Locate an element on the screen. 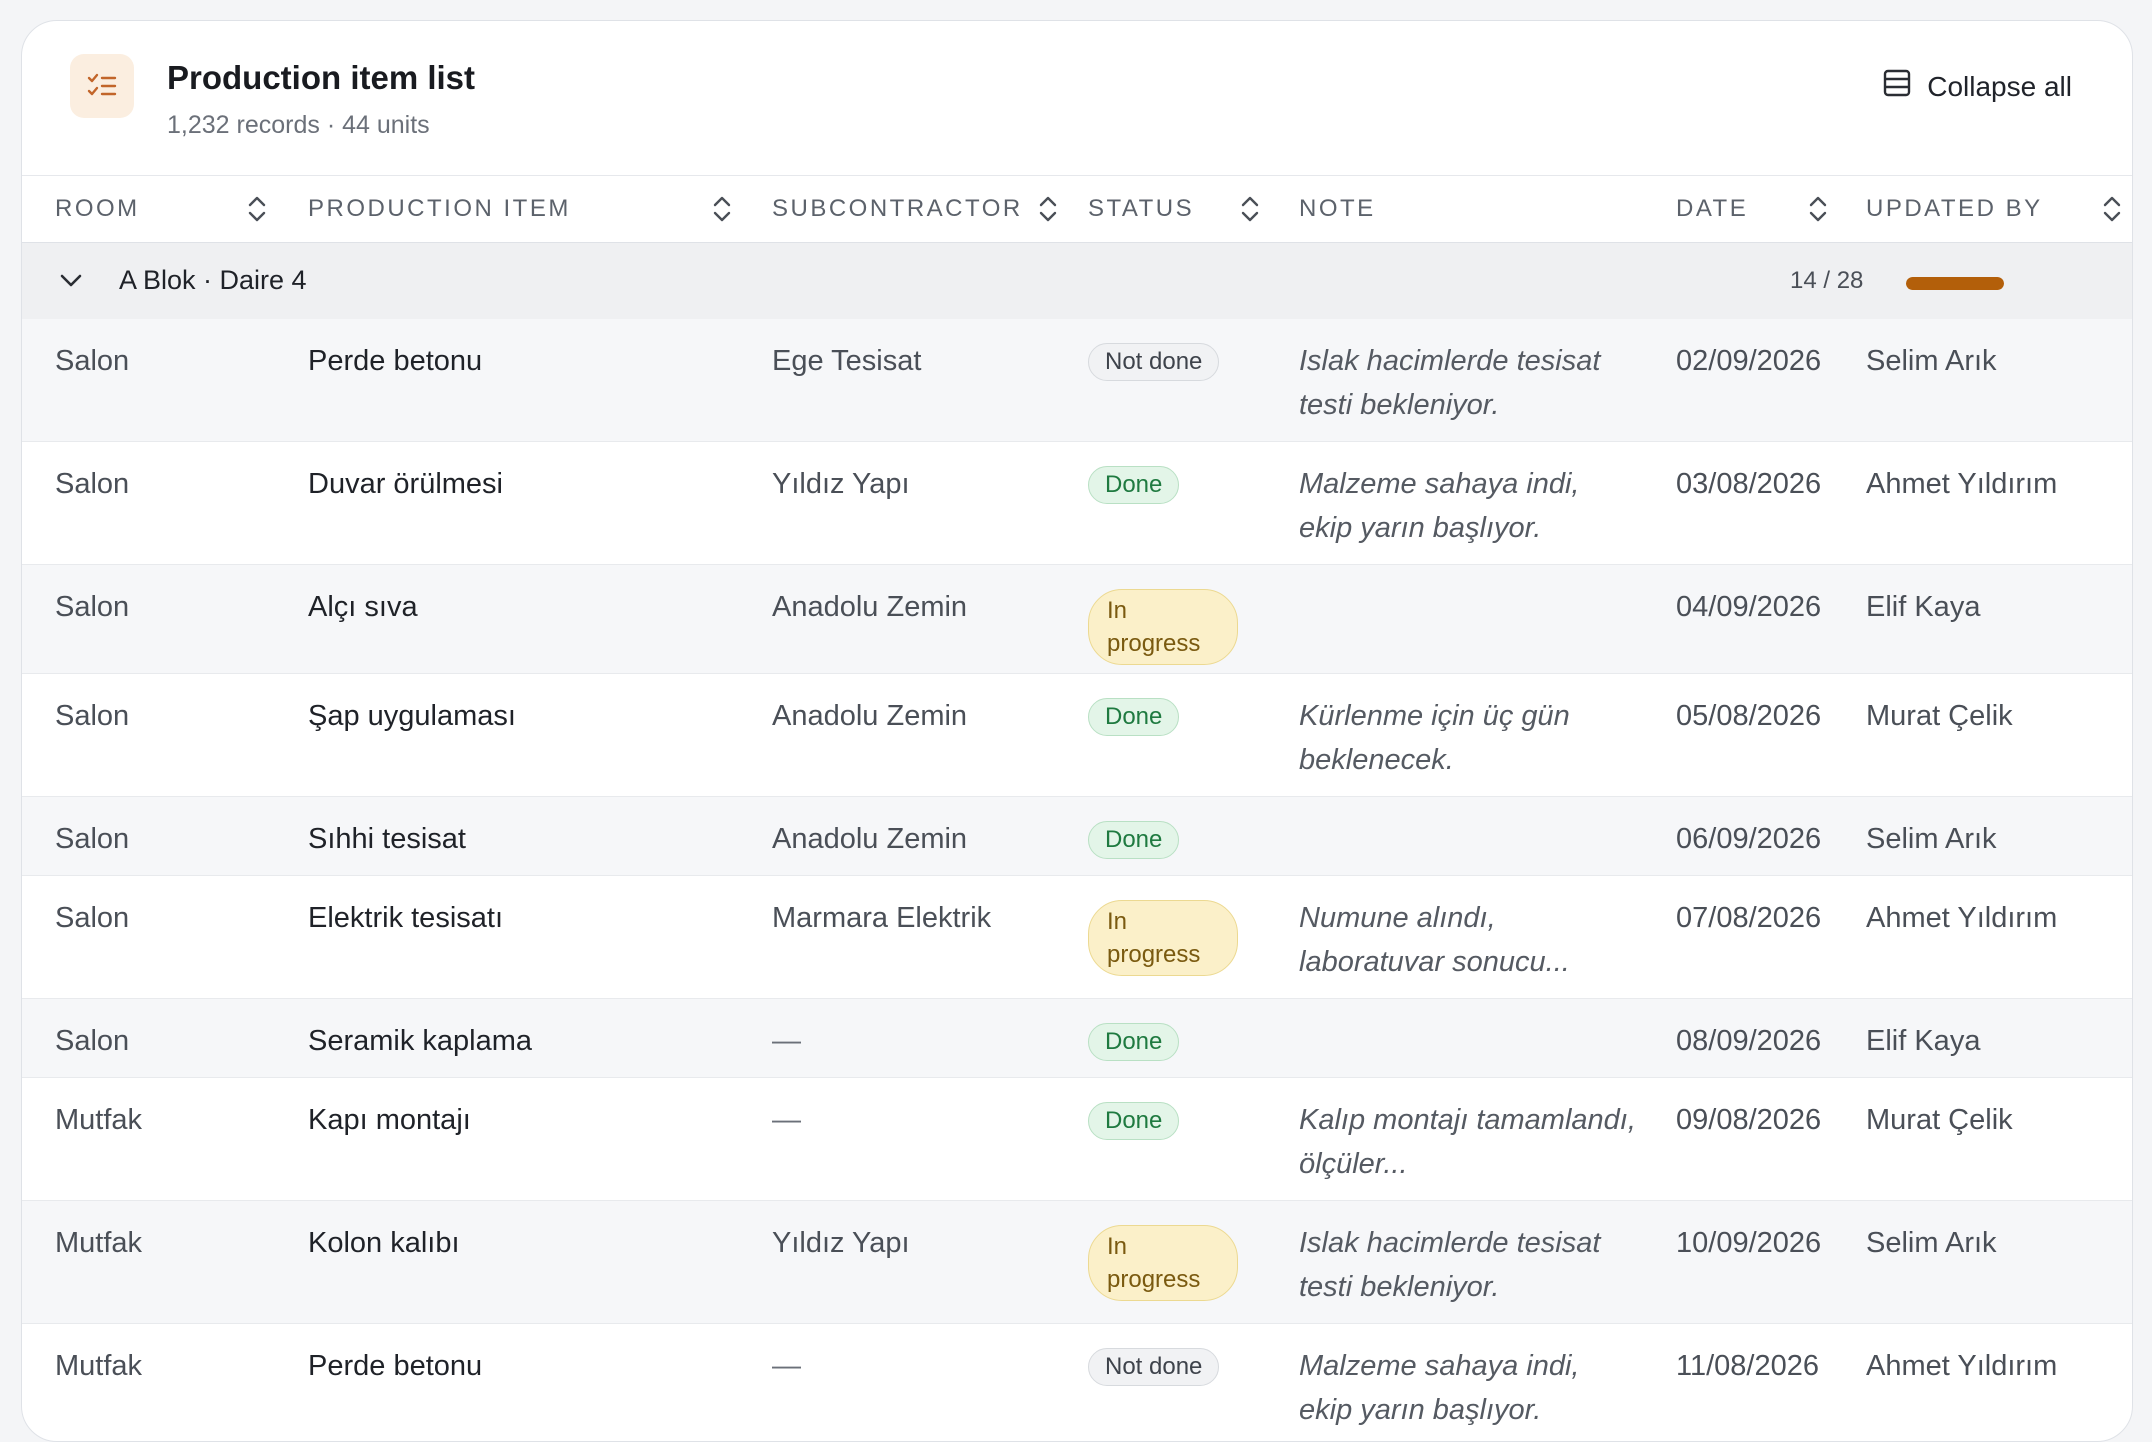  subcontractor-cell: Ege Tesisat is located at coordinates (847, 361).